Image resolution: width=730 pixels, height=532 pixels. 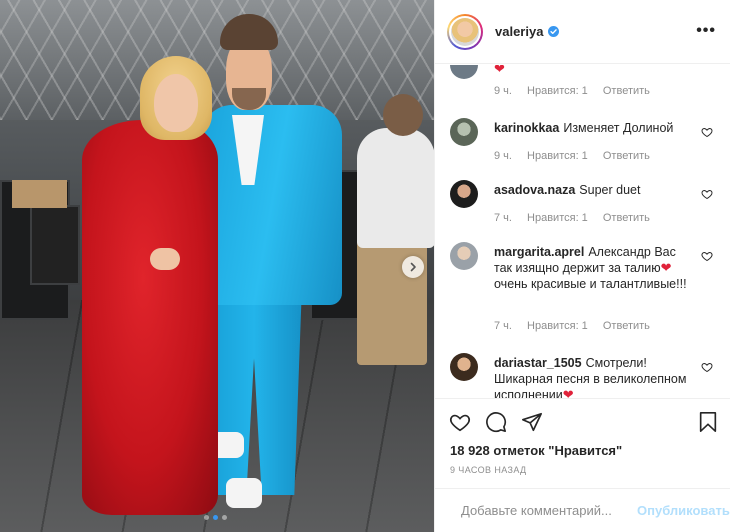 What do you see at coordinates (39, 194) in the screenshot?
I see `cardboard-box` at bounding box center [39, 194].